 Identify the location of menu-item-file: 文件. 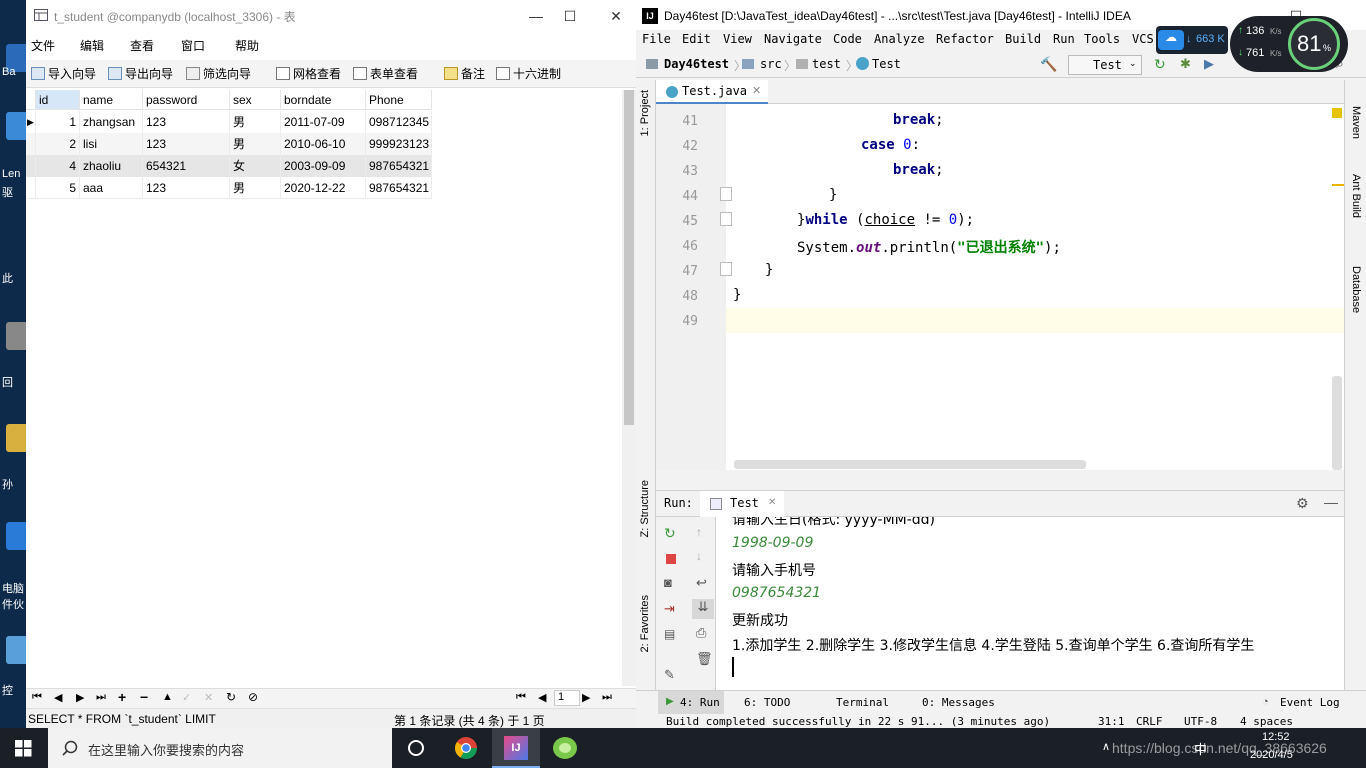
(43, 45).